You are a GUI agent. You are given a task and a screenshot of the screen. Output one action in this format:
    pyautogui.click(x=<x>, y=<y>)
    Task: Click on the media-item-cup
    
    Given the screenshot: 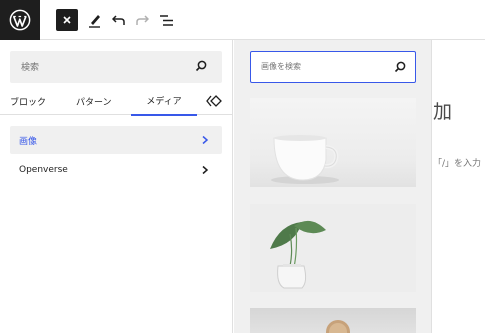 What is the action you would take?
    pyautogui.click(x=333, y=142)
    